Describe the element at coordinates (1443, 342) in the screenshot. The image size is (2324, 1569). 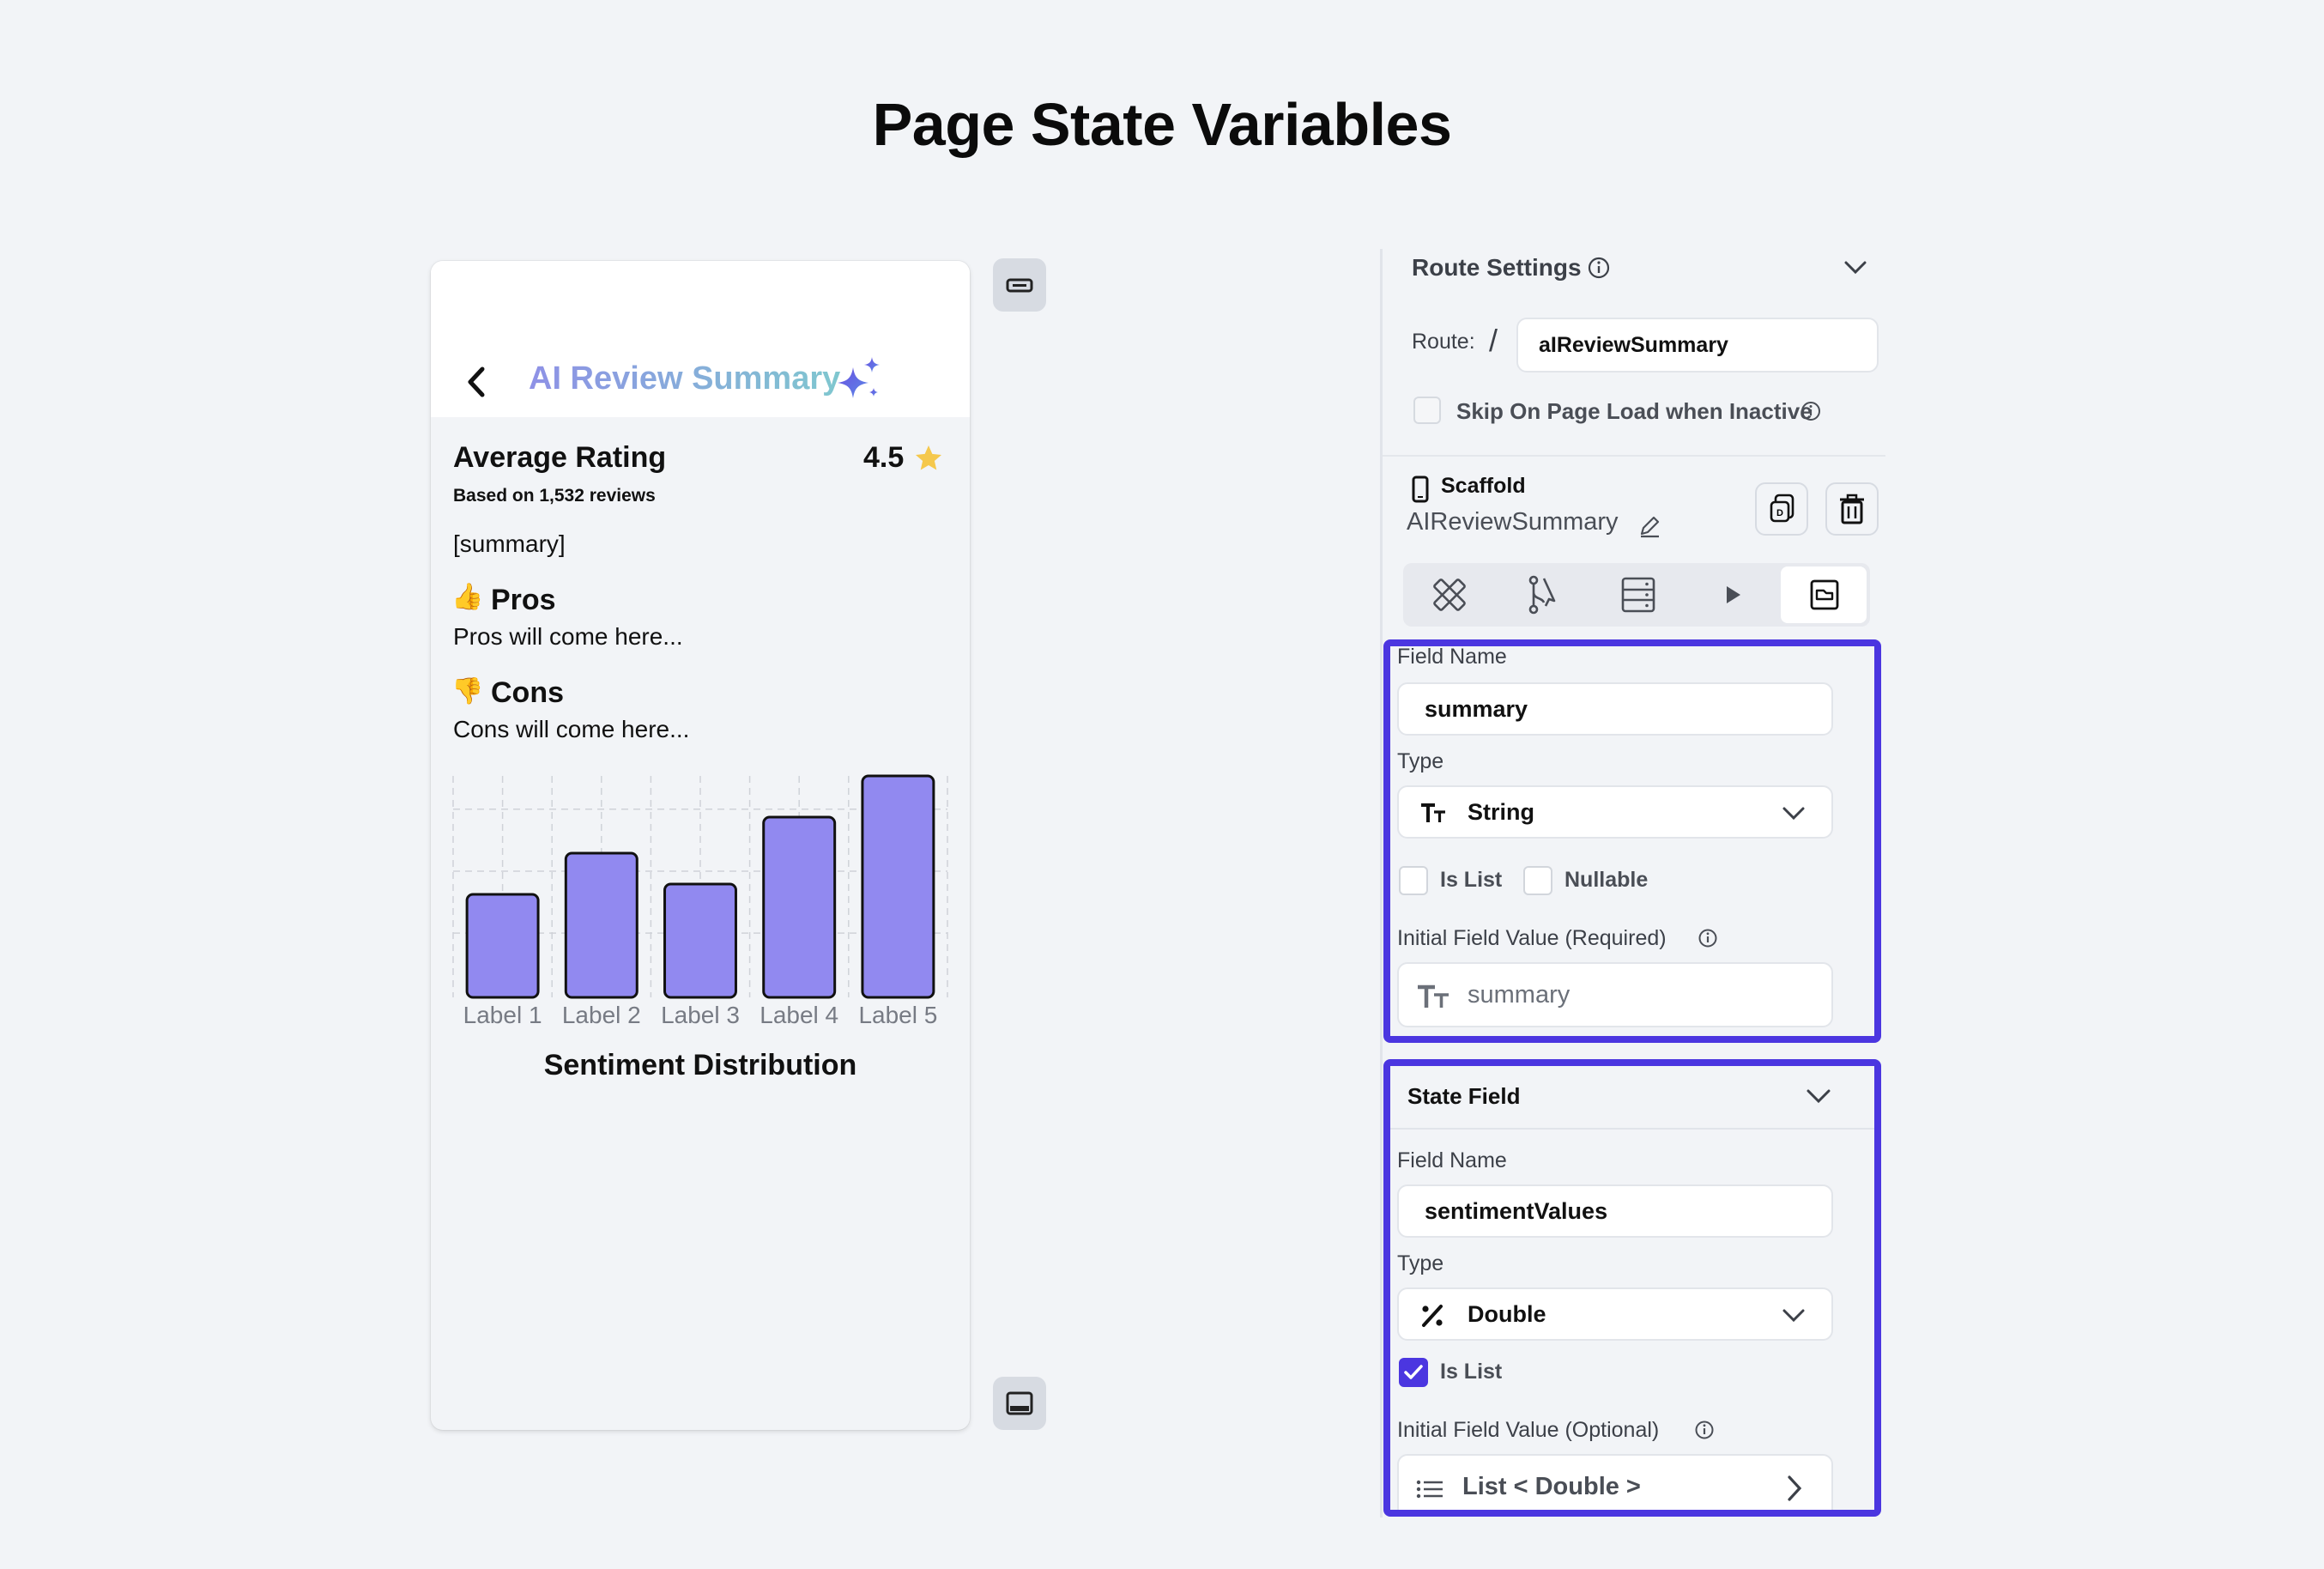
I see `route-label: Route:` at that location.